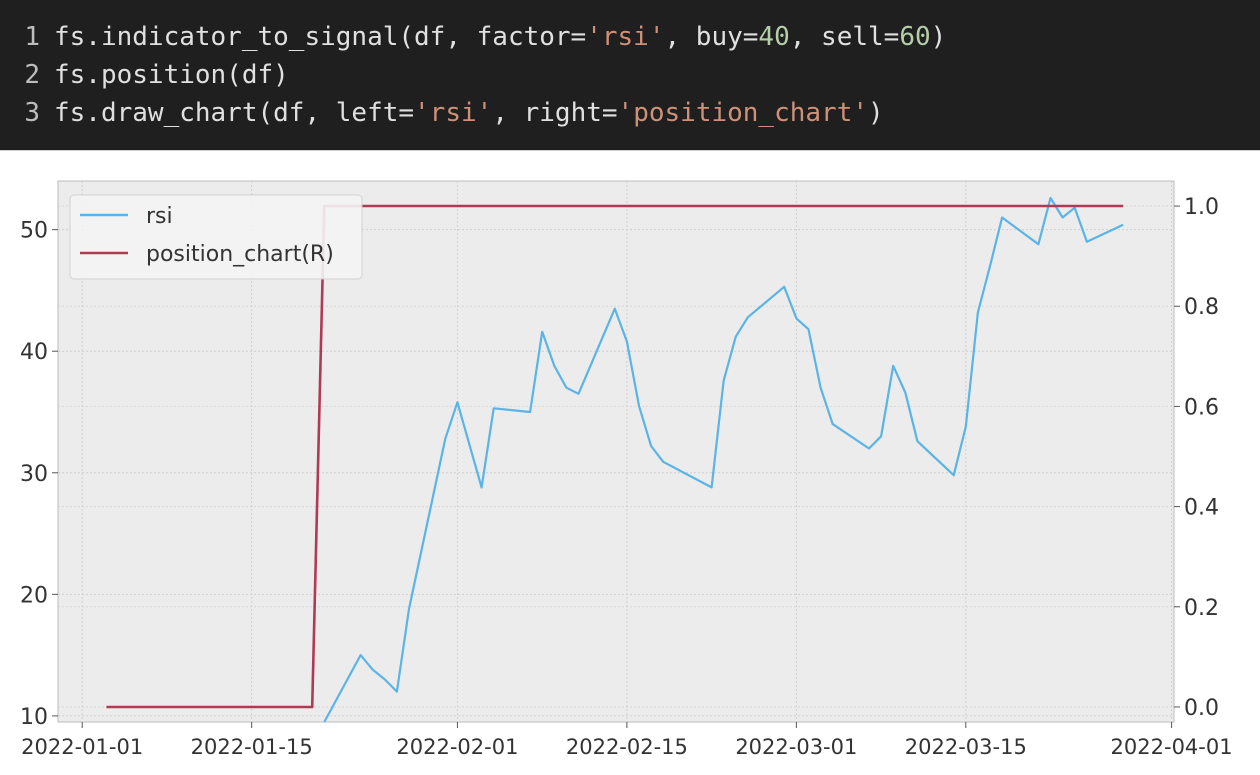 This screenshot has width=1260, height=775. I want to click on code-number-token: 40, so click(774, 37).